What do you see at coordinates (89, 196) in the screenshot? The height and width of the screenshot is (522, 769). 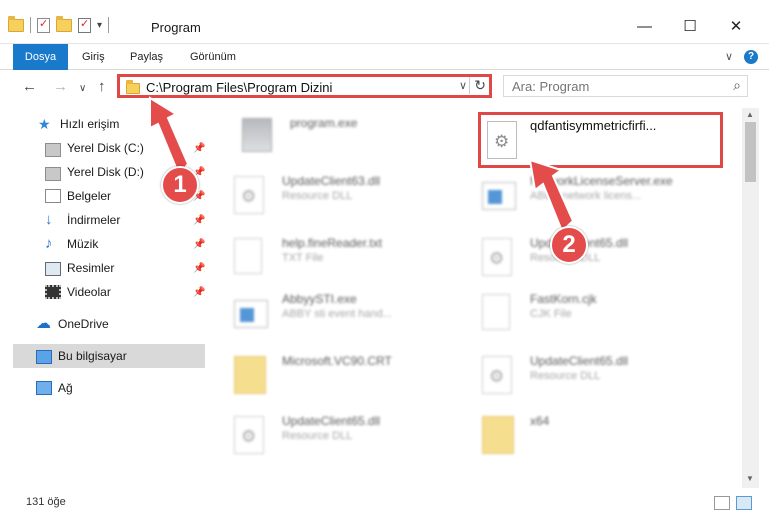 I see `sidebar-item-label: Belgeler` at bounding box center [89, 196].